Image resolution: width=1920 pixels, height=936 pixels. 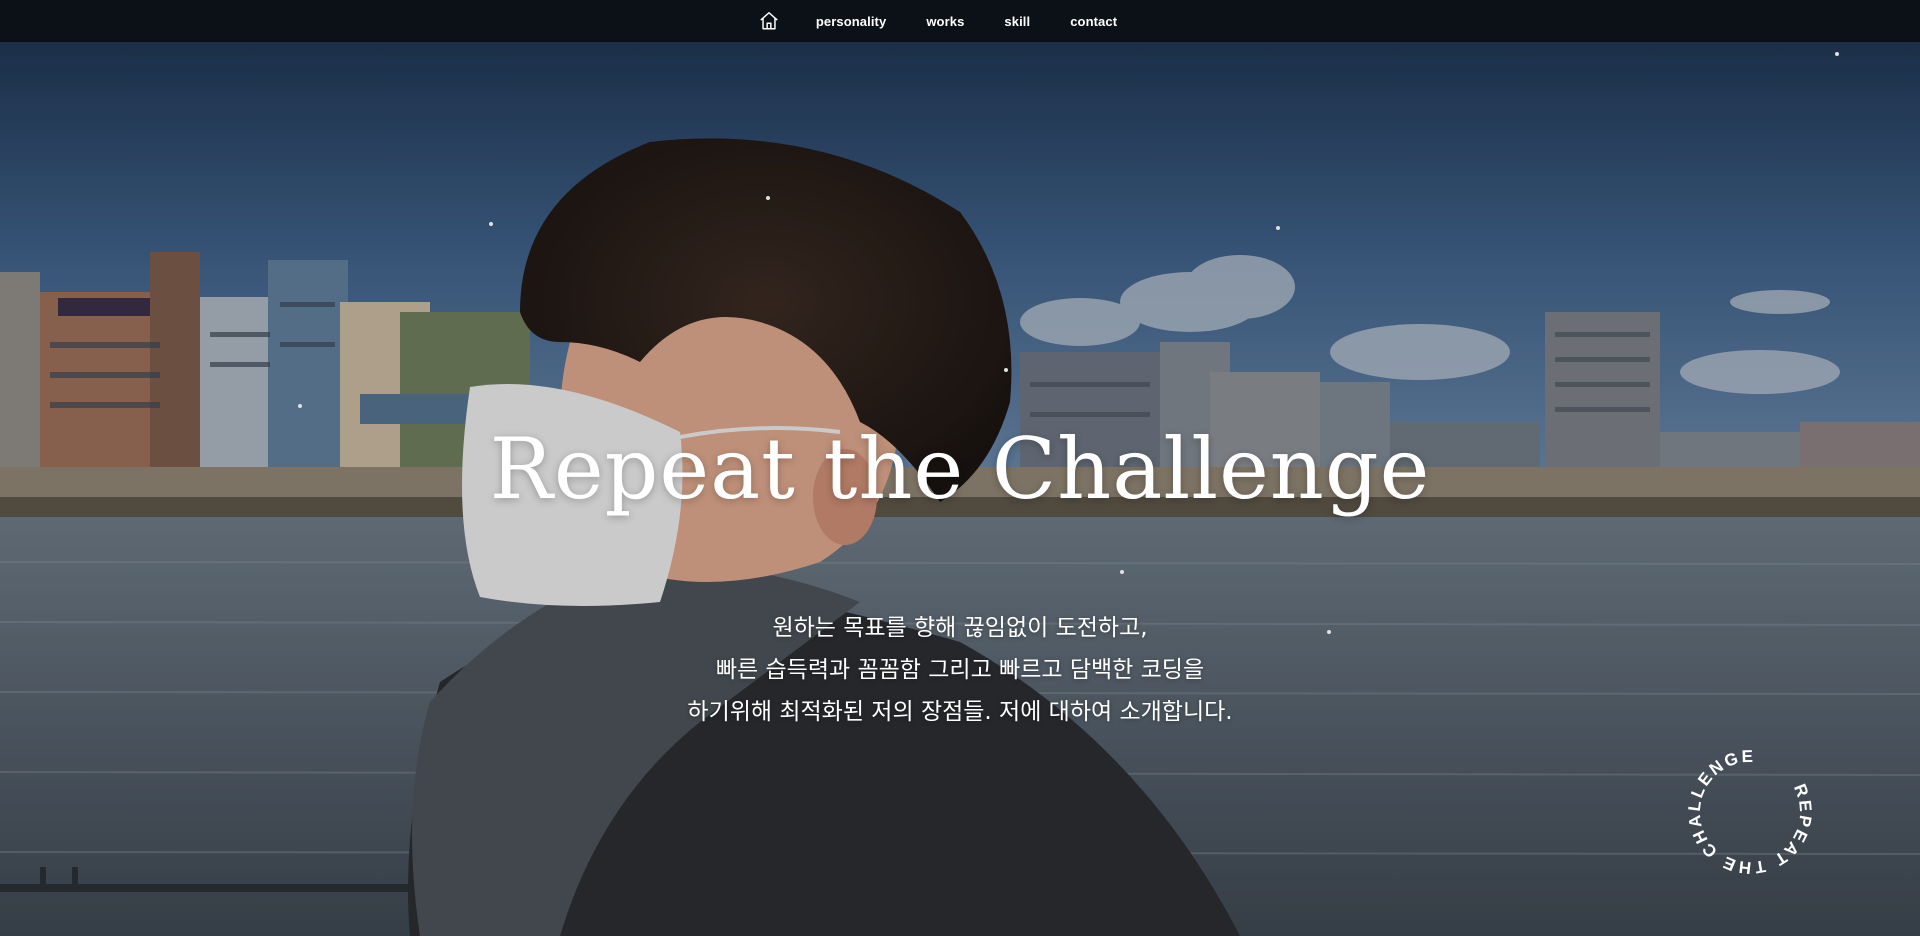 I want to click on hero-title: Repeat the Challenge, so click(x=960, y=469).